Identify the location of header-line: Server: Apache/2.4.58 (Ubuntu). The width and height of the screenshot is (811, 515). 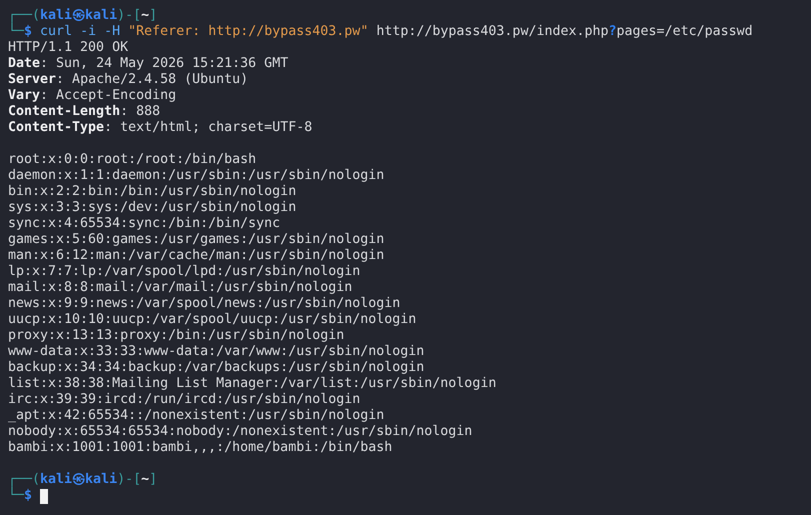
(128, 80).